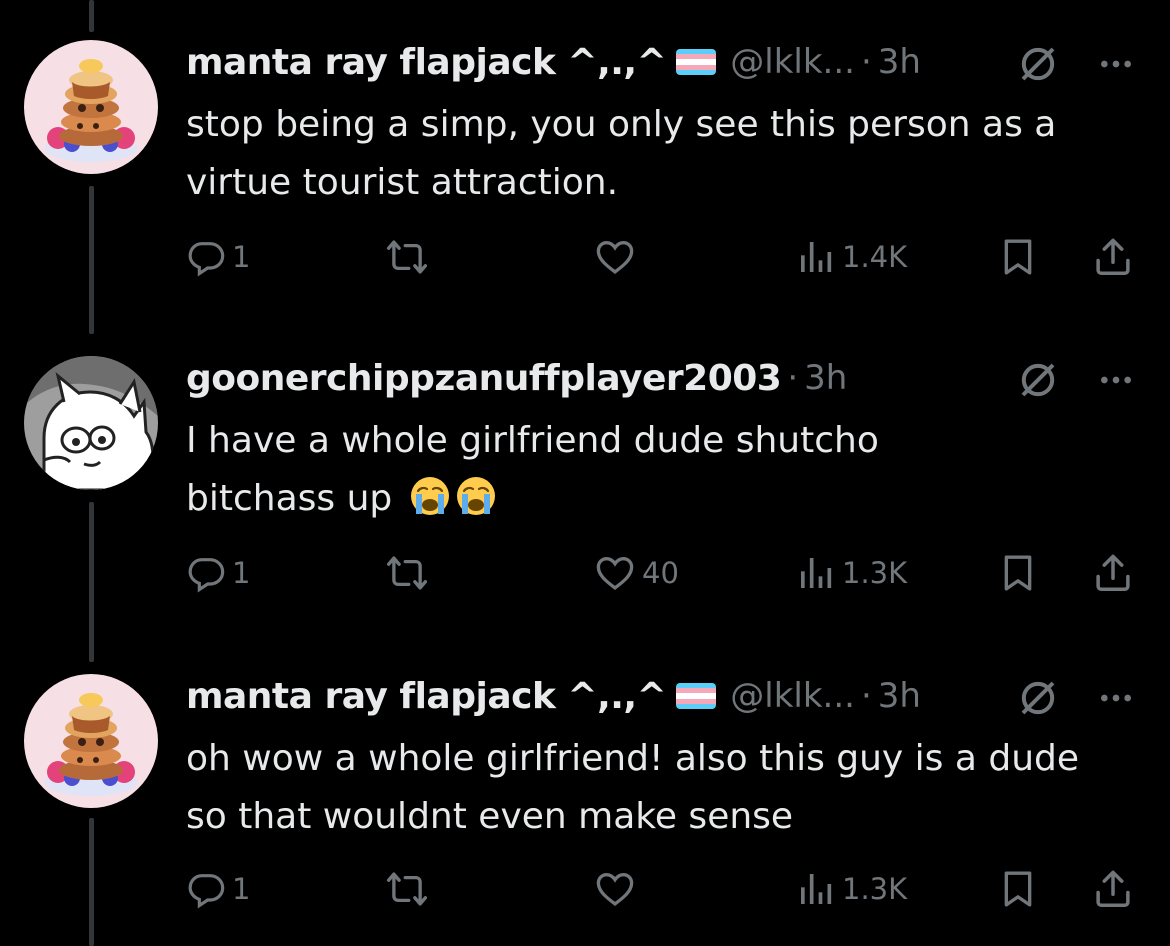 The image size is (1170, 946). I want to click on action-bar: 1 1.4K, so click(585, 257).